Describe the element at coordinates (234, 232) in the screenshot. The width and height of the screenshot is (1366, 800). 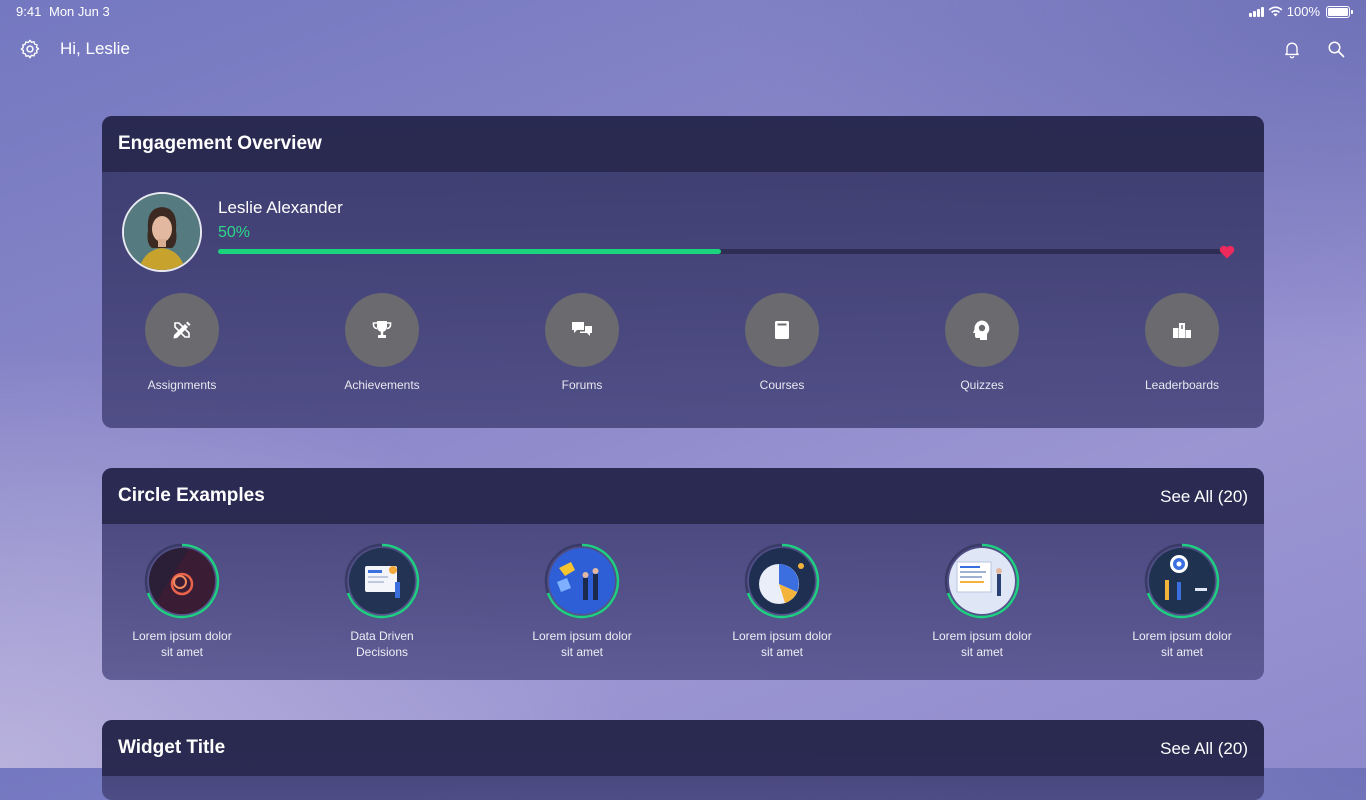
I see `progress-percent: 50%` at that location.